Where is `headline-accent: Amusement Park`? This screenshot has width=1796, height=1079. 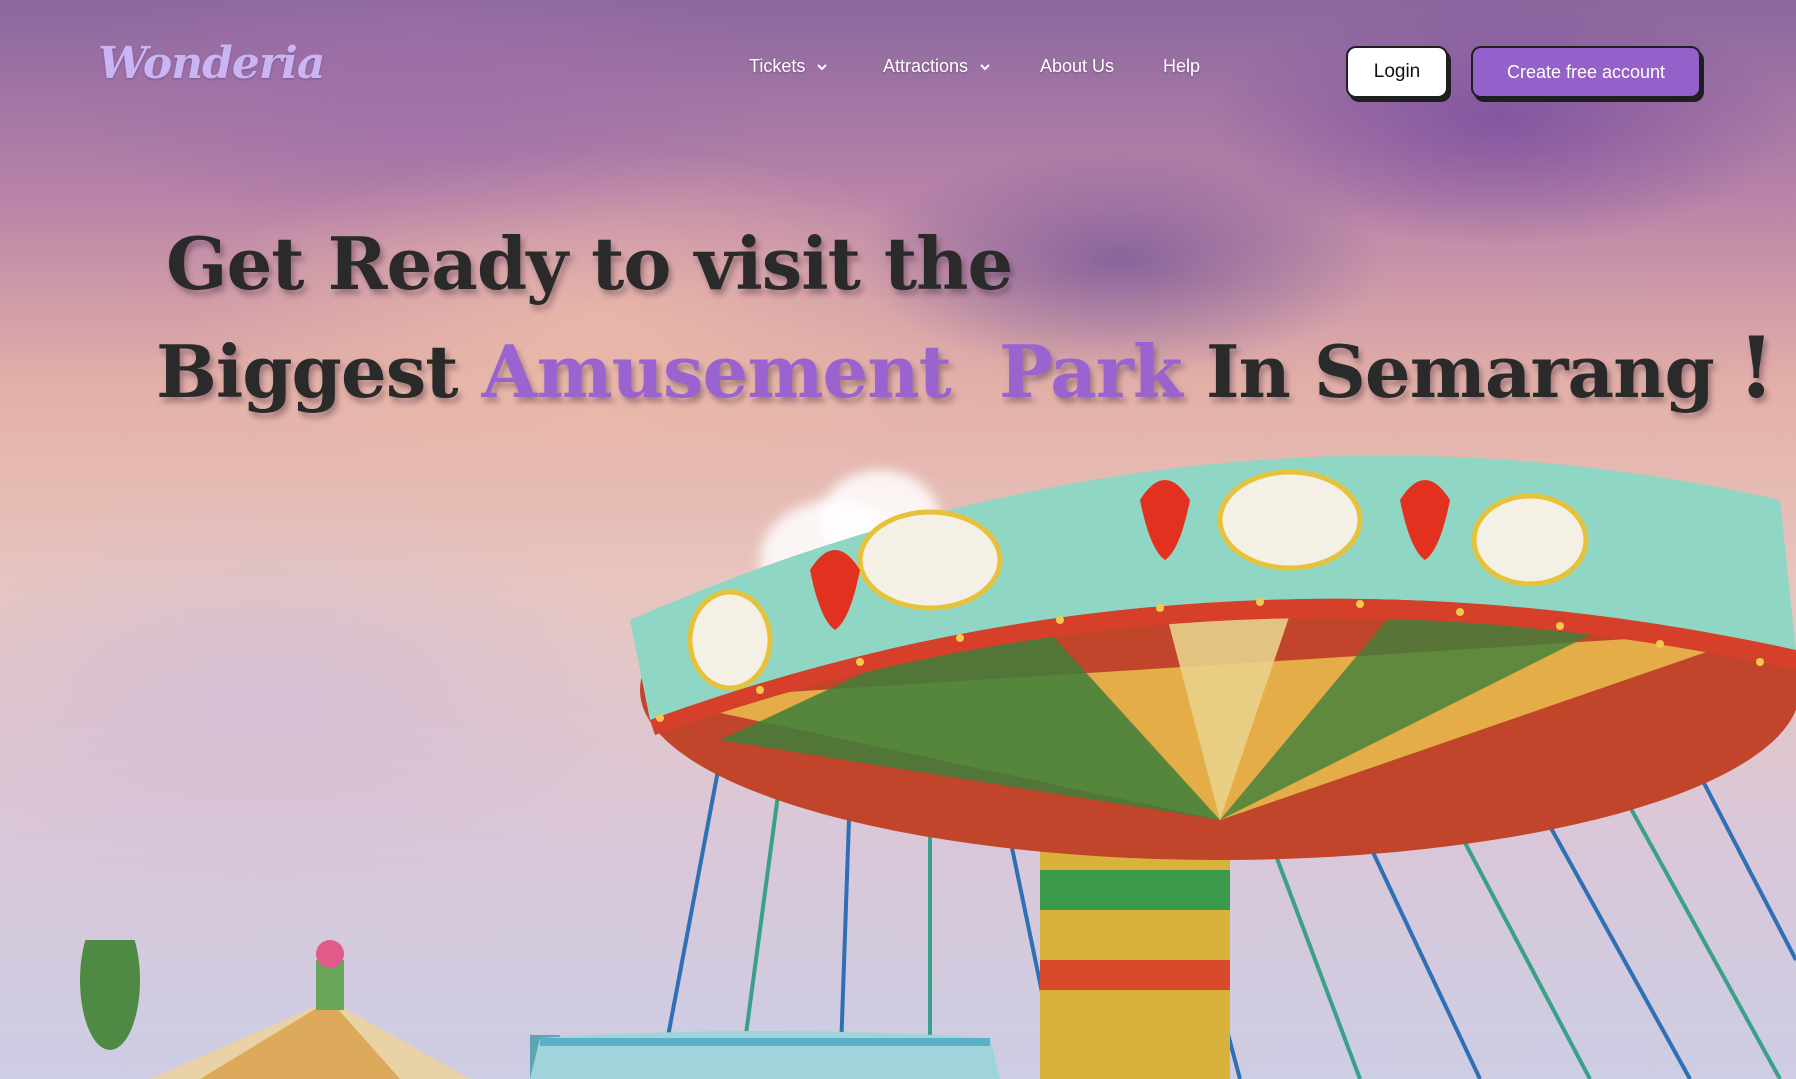 headline-accent: Amusement Park is located at coordinates (832, 371).